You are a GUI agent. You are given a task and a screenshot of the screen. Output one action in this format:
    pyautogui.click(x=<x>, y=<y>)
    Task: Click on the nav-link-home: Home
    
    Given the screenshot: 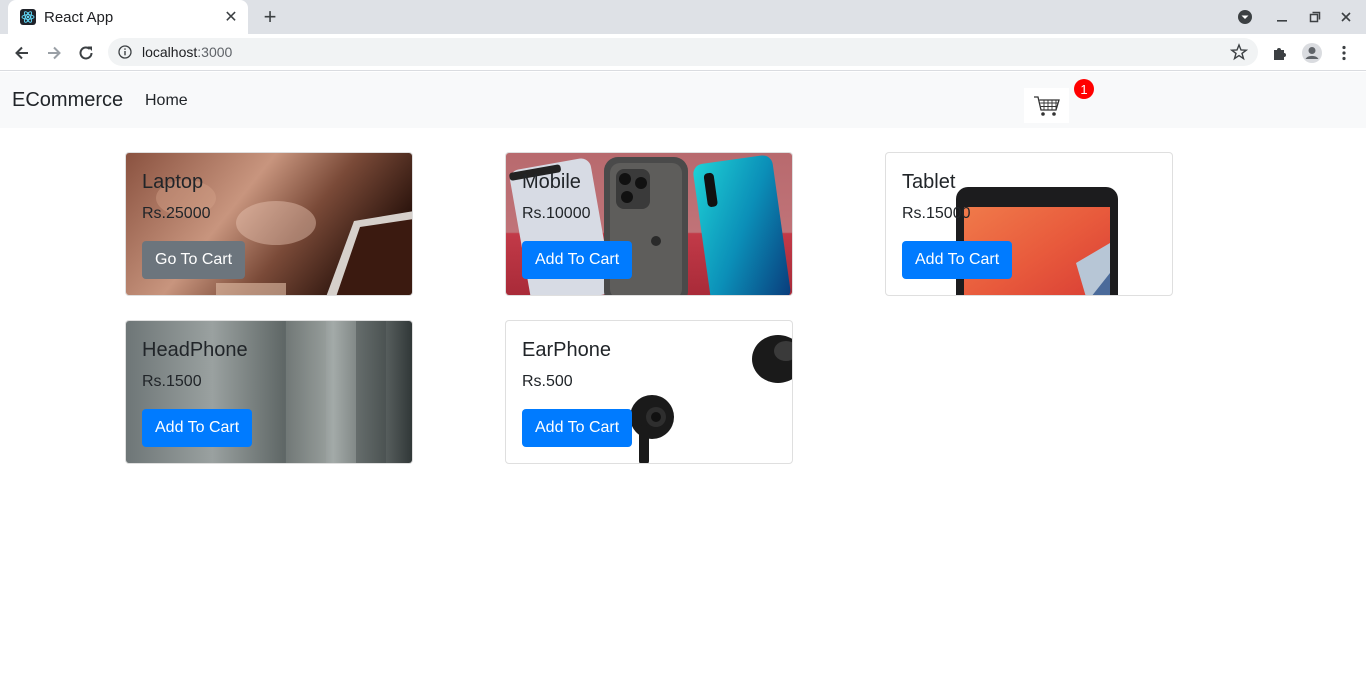 What is the action you would take?
    pyautogui.click(x=166, y=101)
    